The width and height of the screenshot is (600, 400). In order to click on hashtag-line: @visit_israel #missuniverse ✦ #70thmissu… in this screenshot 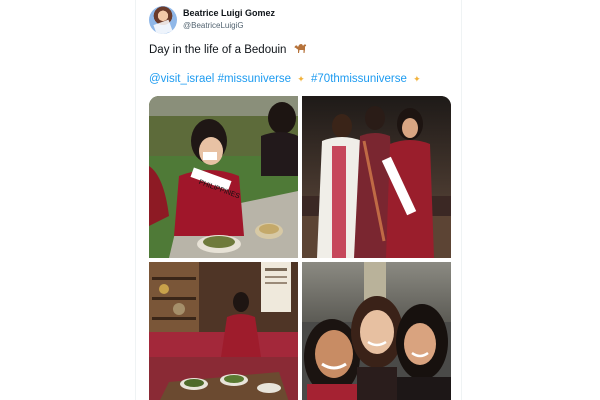, I will do `click(286, 79)`.